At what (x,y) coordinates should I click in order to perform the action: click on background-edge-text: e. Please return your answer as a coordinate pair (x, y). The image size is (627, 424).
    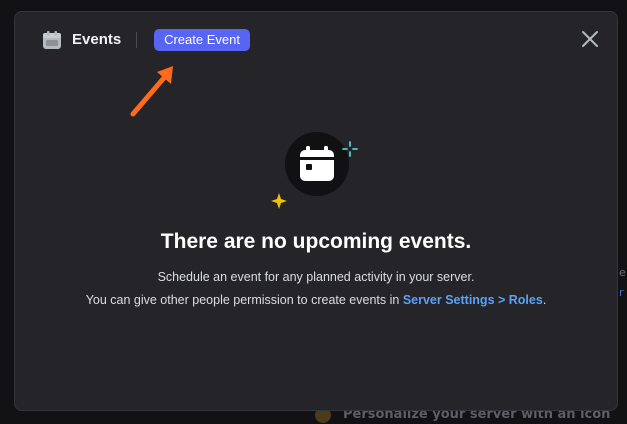
    Looking at the image, I should click on (622, 271).